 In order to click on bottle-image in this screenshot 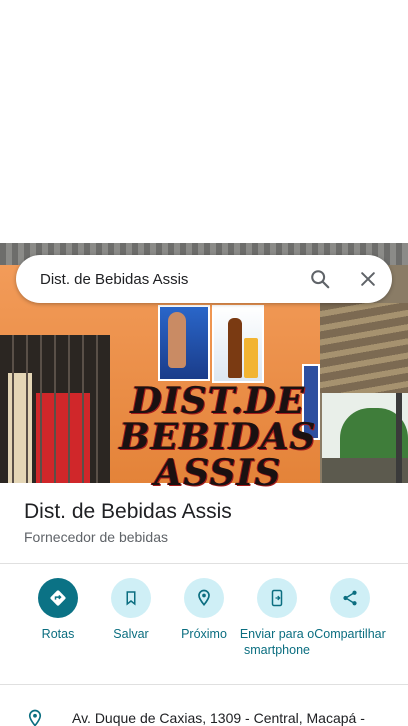, I will do `click(235, 348)`.